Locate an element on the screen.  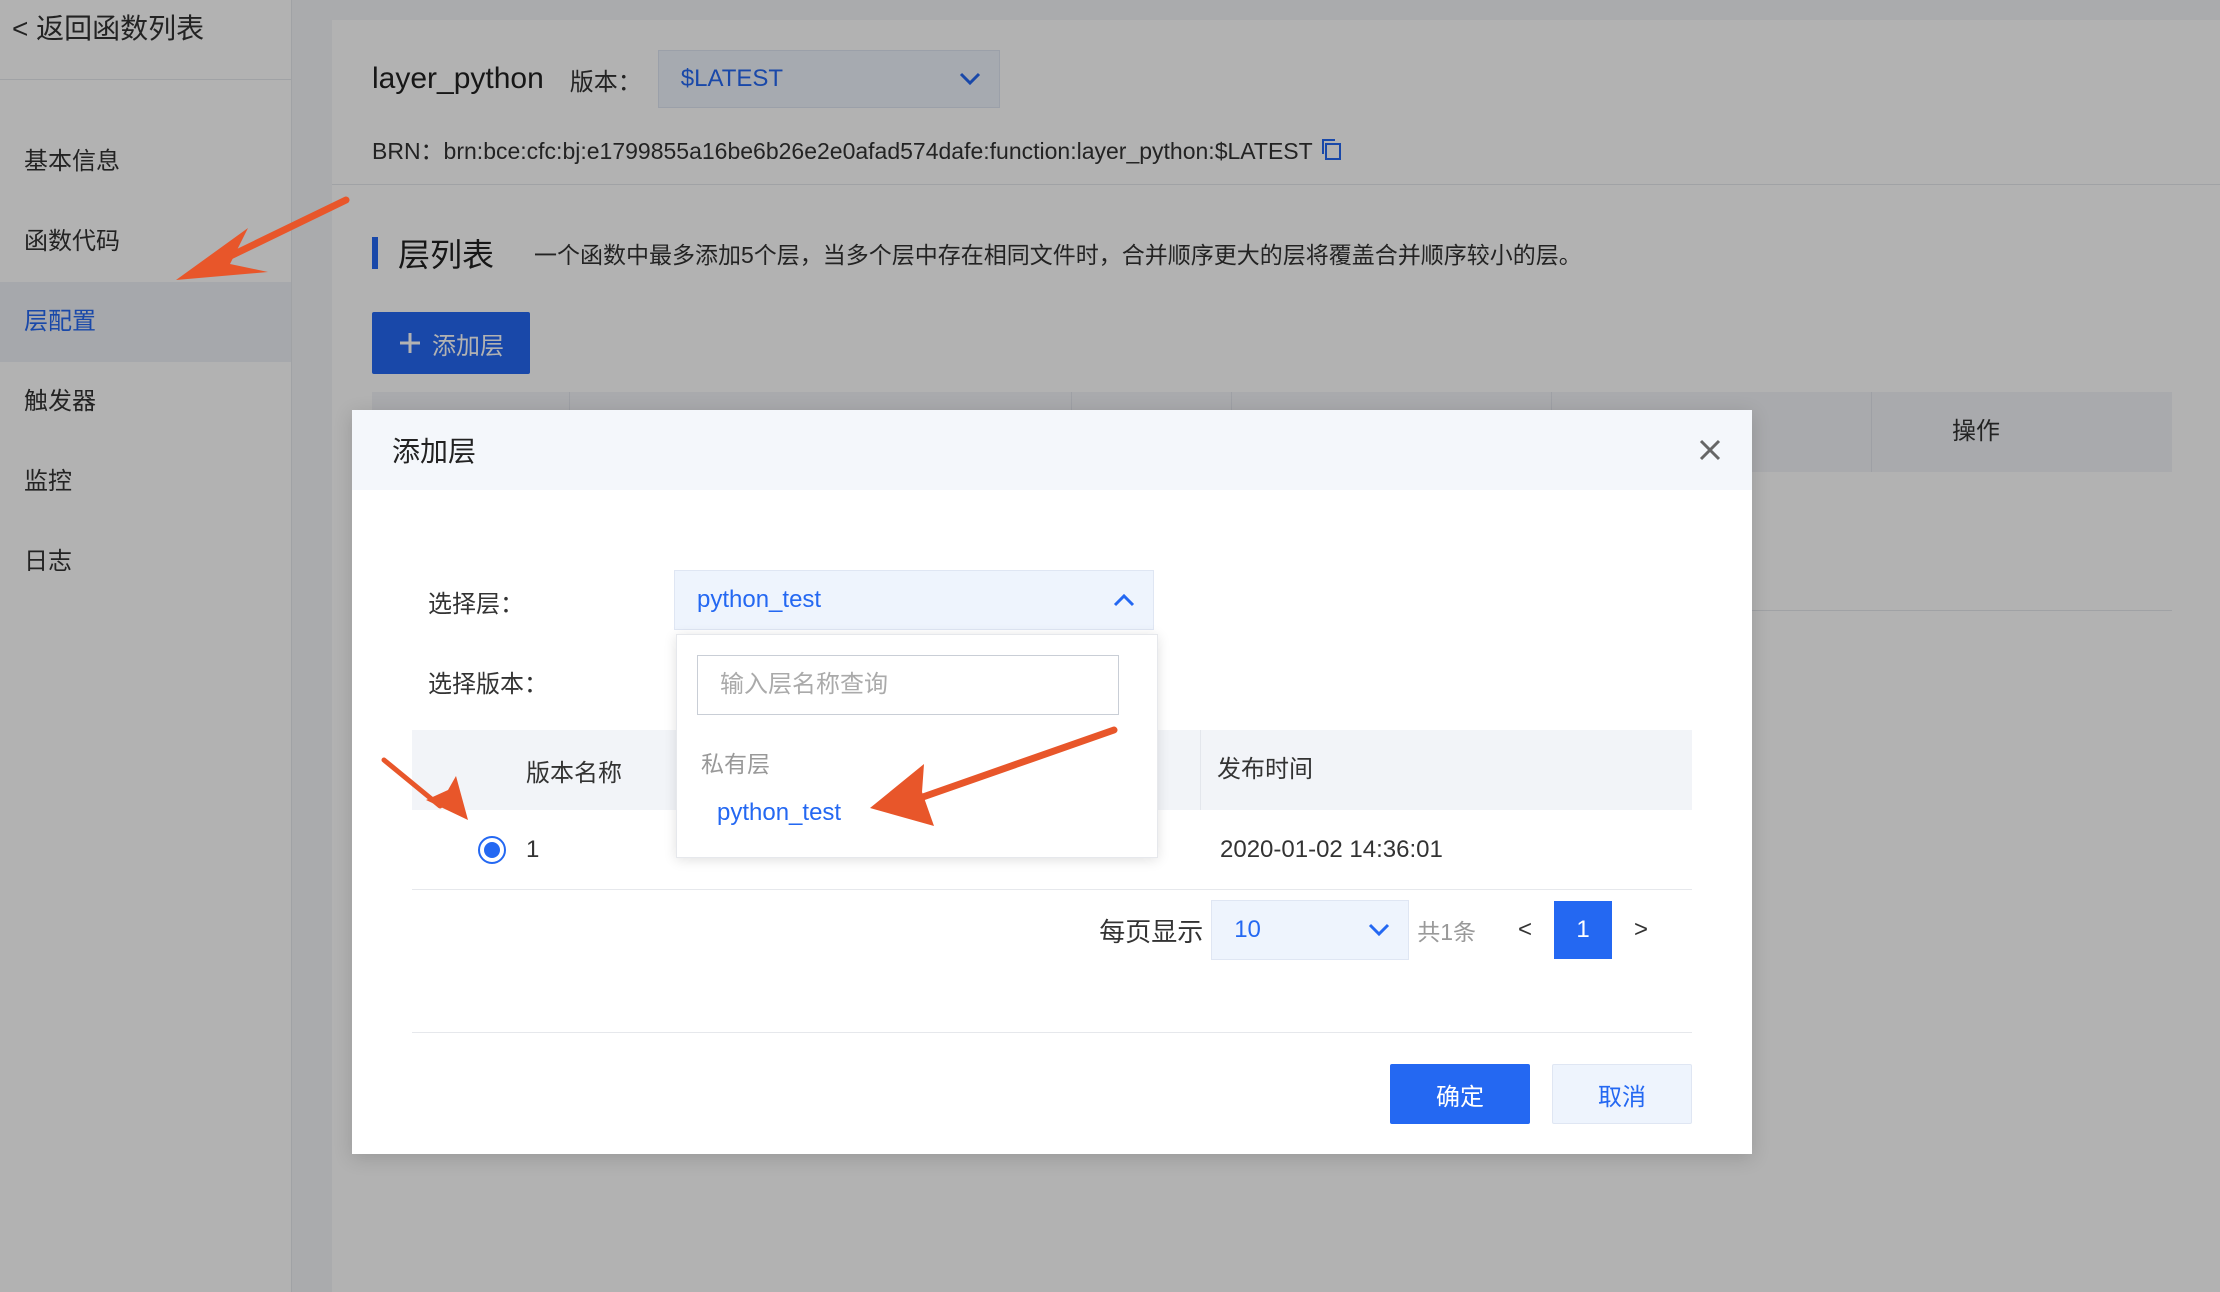
header-publish-time: 发布时间 is located at coordinates (1256, 770).